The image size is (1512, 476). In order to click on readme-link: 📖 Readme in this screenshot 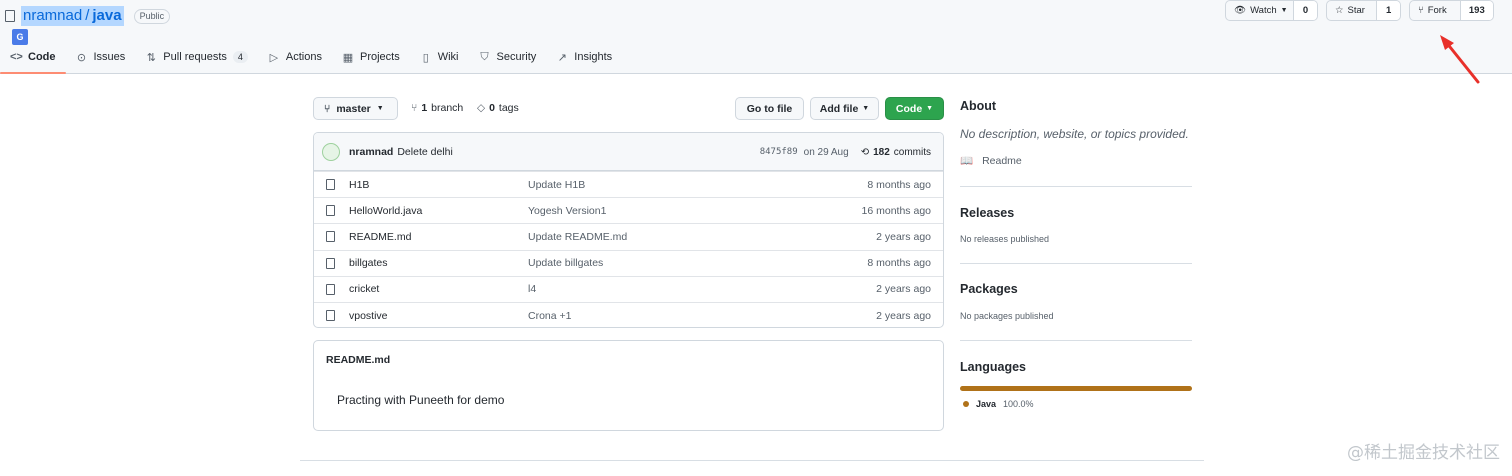, I will do `click(991, 161)`.